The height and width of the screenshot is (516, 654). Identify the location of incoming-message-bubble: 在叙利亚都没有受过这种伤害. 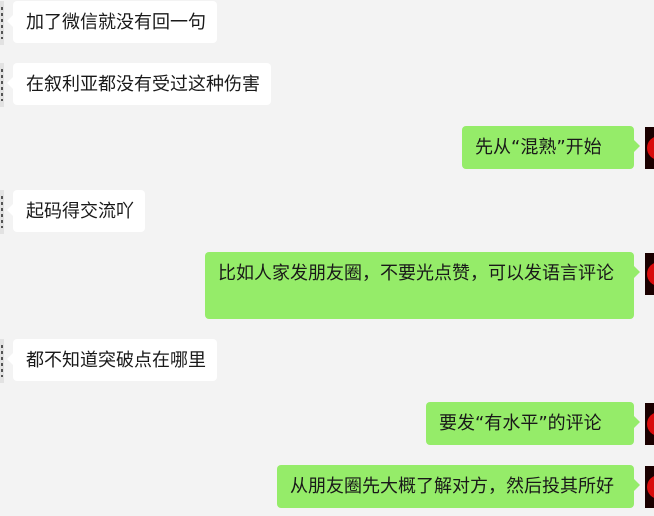
(139, 84).